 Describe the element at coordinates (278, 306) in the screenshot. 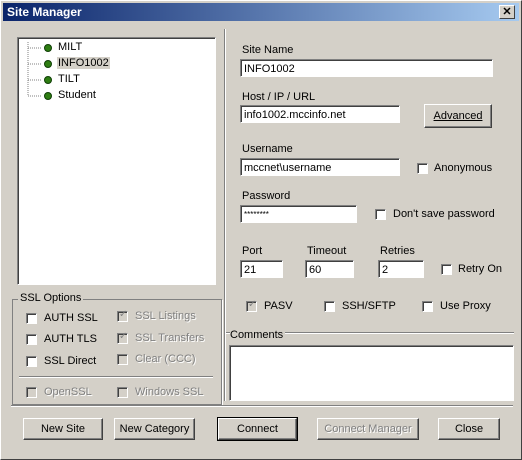

I see `pasv-label: PASV` at that location.